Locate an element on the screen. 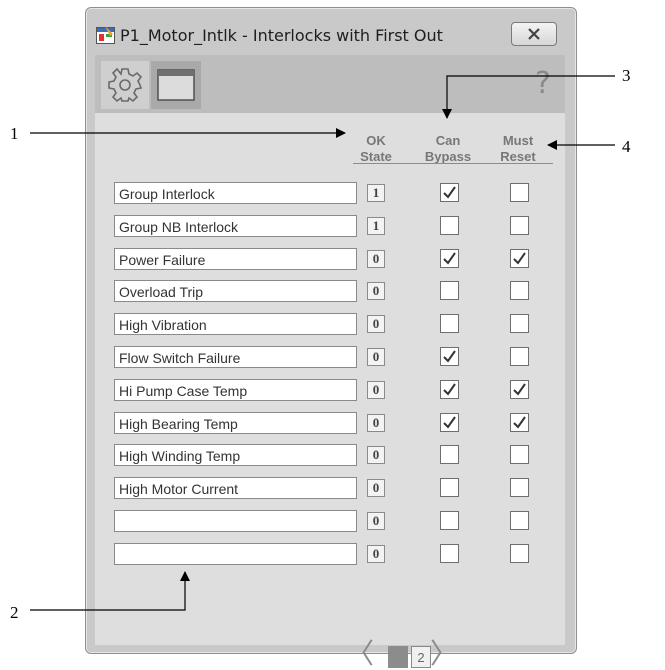 The image size is (665, 670). callout-2-arrow is located at coordinates (110, 591).